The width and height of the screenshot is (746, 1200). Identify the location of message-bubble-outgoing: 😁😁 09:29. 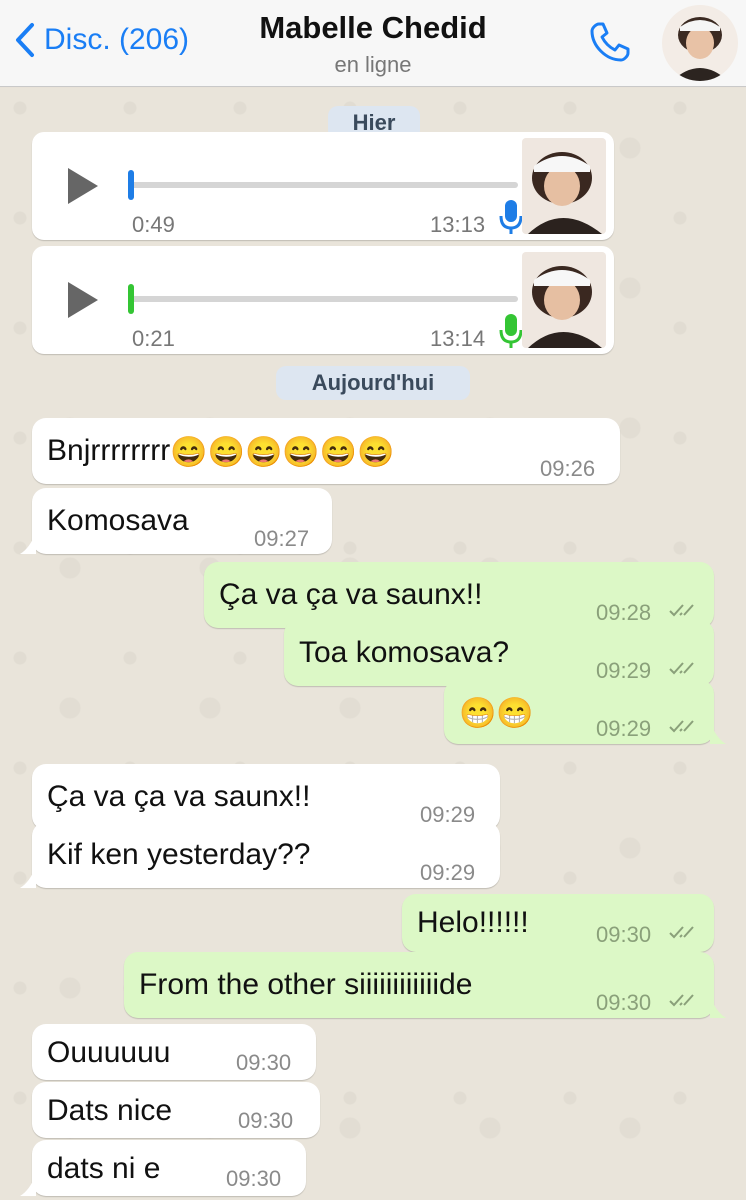
(585, 712).